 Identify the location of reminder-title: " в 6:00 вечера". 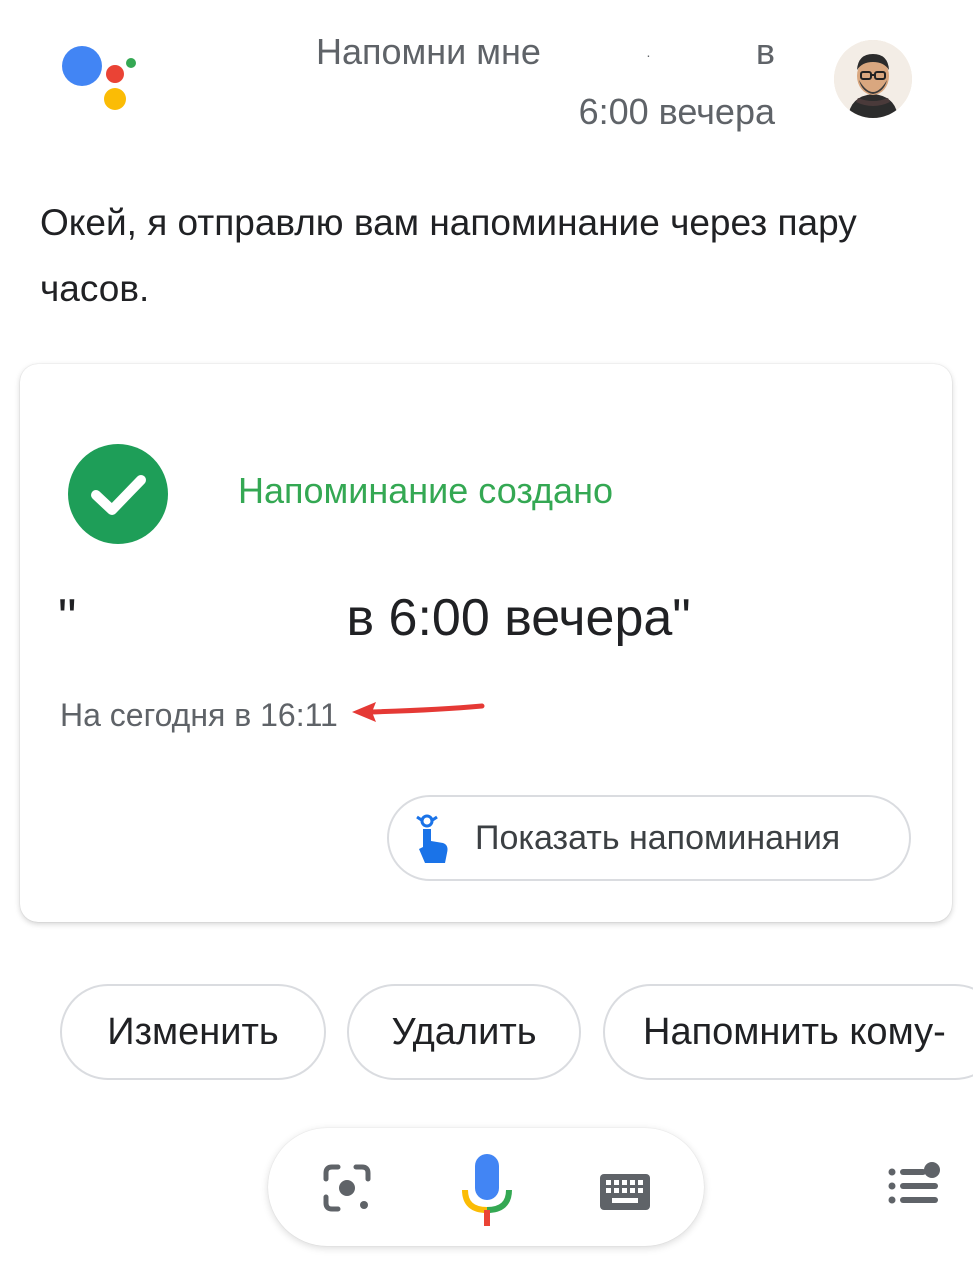
(488, 618).